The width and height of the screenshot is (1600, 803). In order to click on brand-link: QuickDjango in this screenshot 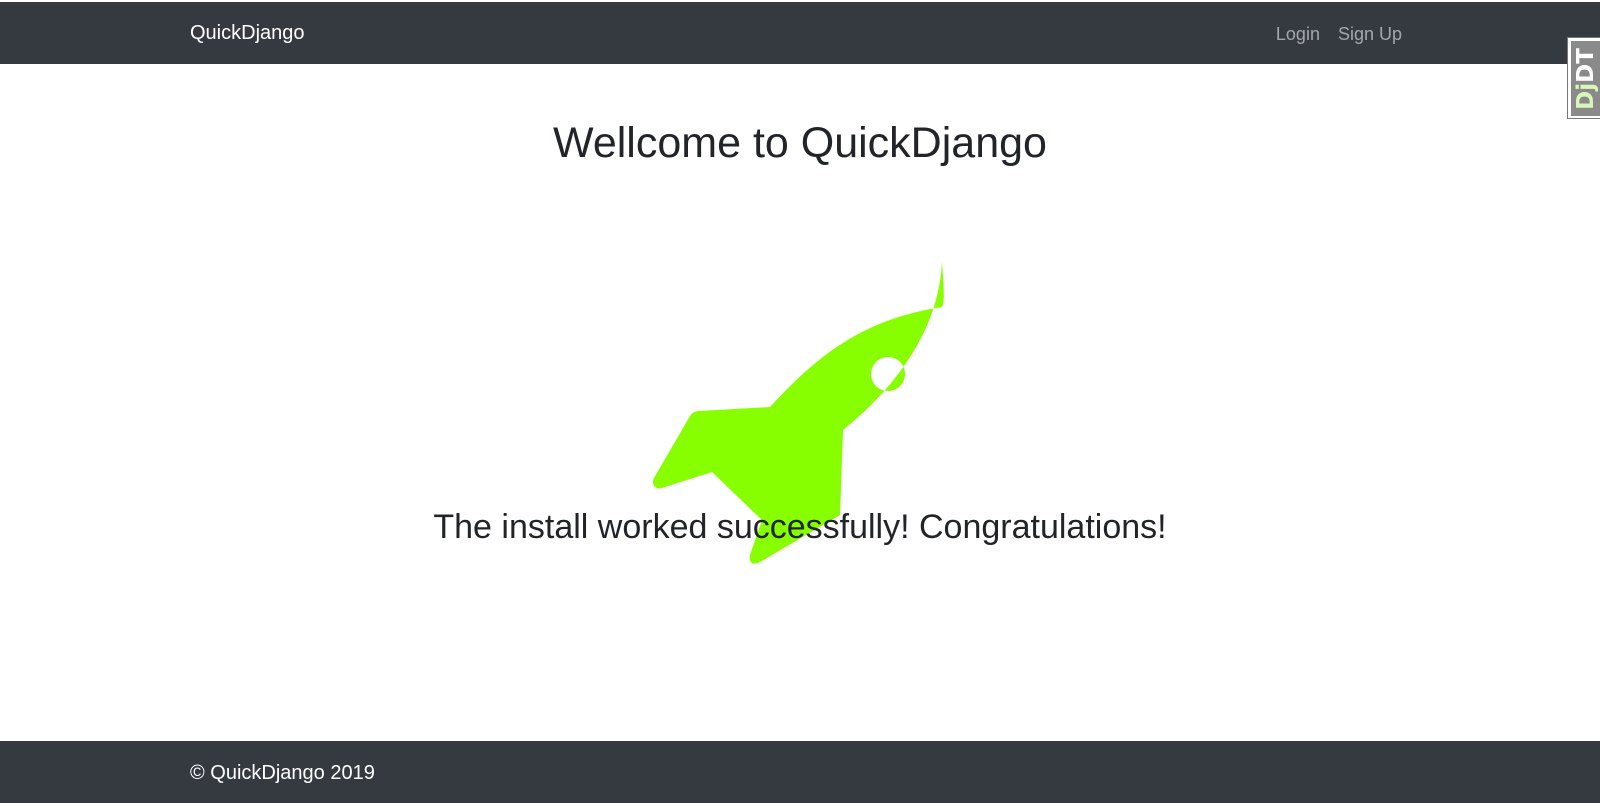, I will do `click(247, 33)`.